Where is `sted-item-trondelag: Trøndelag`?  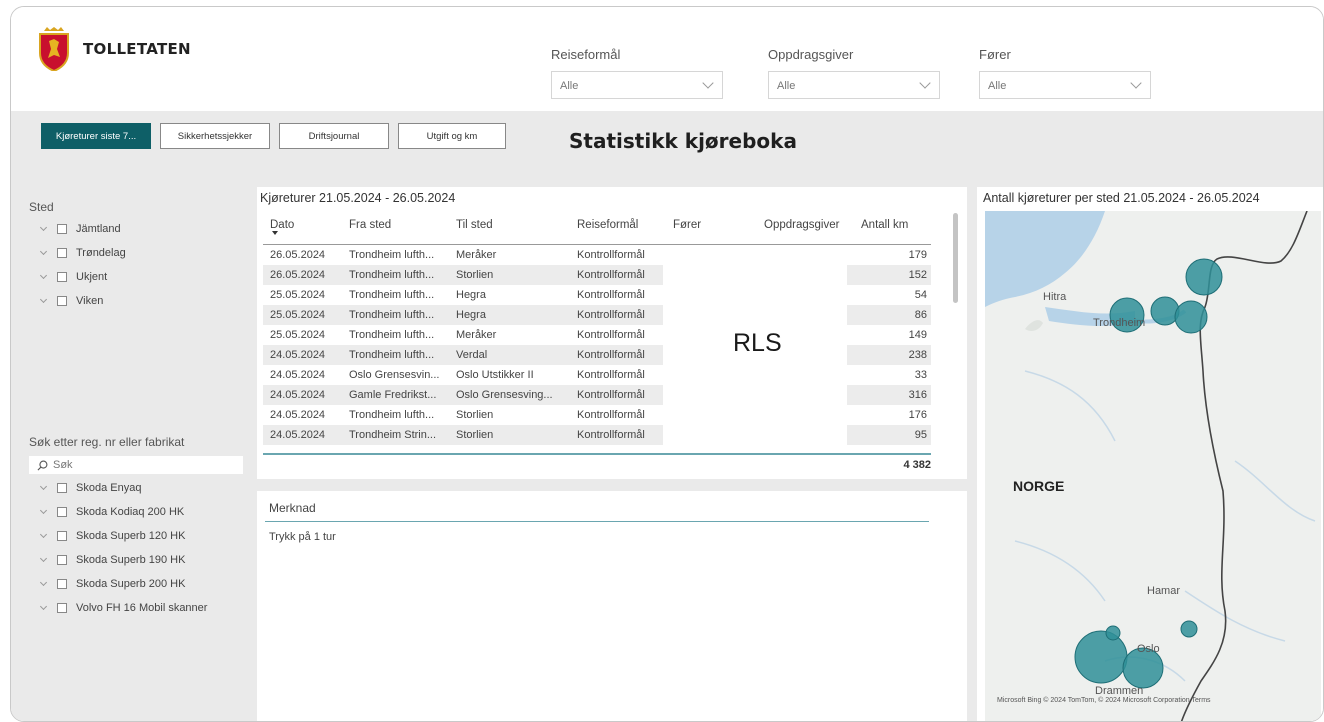 sted-item-trondelag: Trøndelag is located at coordinates (82, 253).